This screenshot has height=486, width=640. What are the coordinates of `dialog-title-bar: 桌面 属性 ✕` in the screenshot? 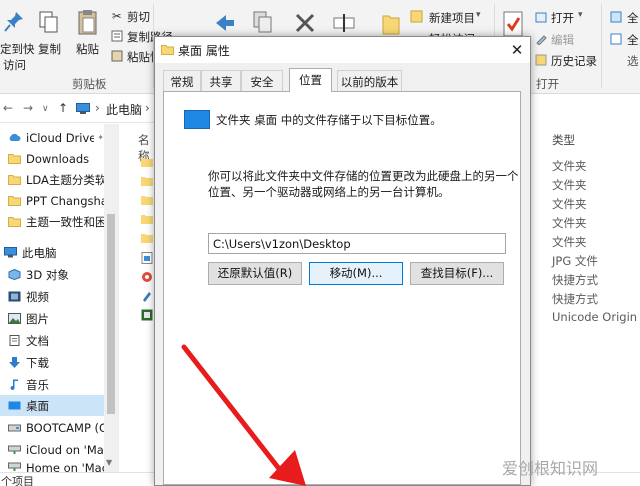 It's located at (342, 50).